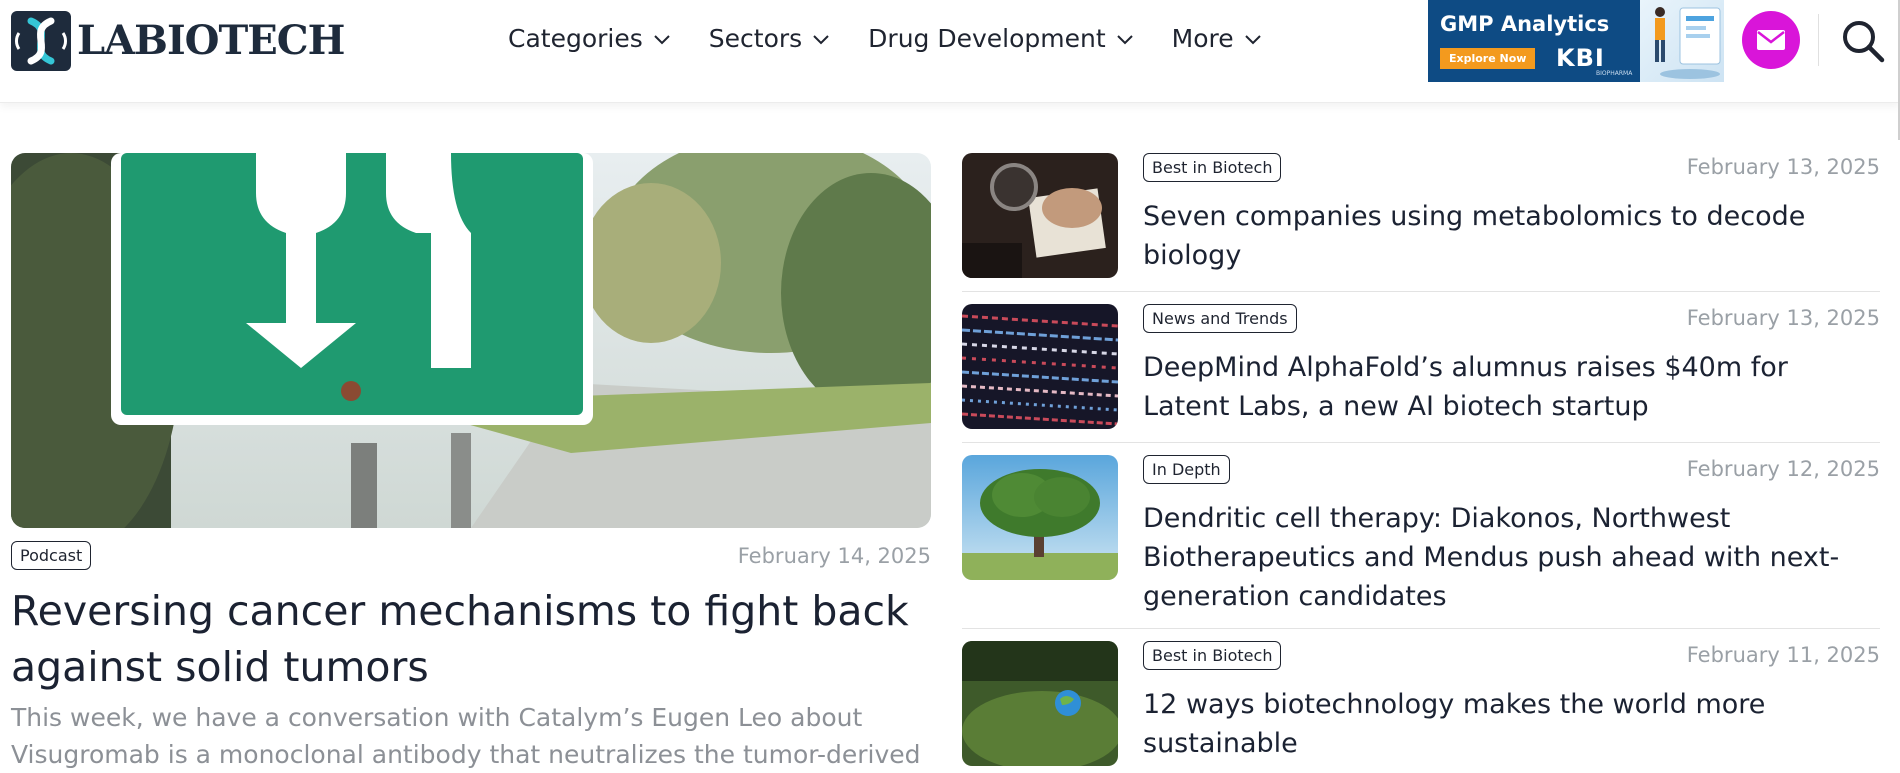  I want to click on nav-item-sectors: Sectors, so click(769, 38).